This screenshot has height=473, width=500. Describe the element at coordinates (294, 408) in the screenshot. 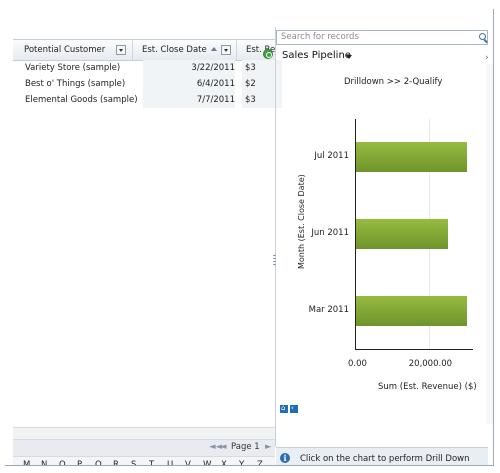

I see `back-icon: ‹` at that location.